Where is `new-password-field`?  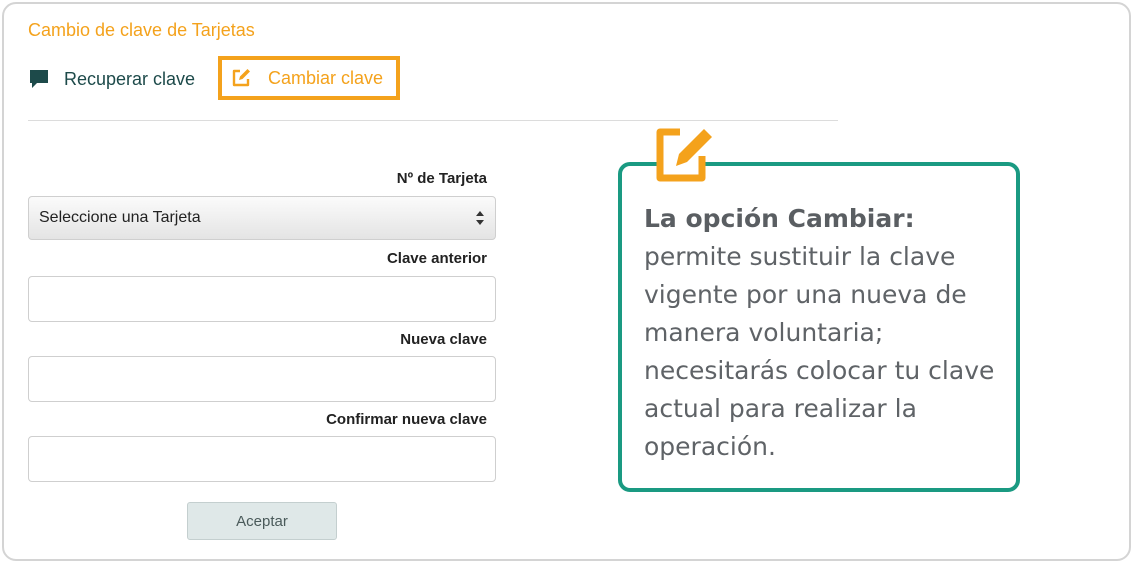
new-password-field is located at coordinates (262, 379).